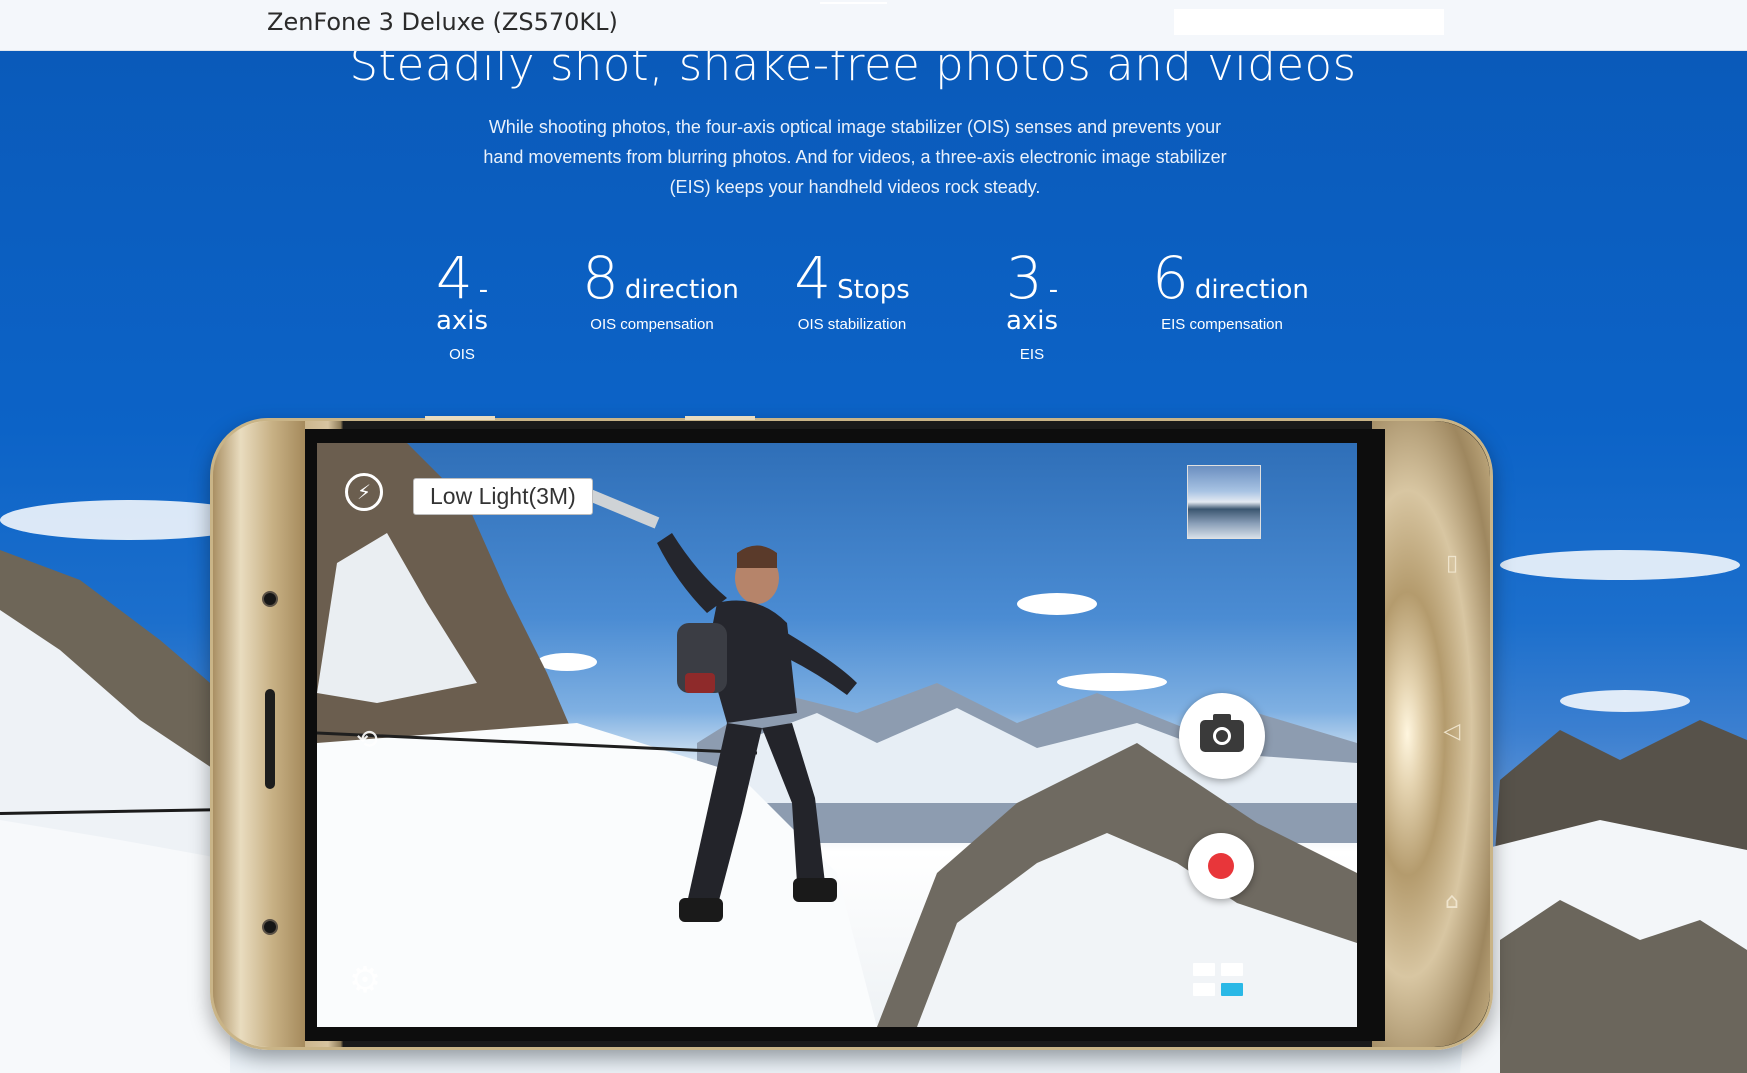 The width and height of the screenshot is (1747, 1073). I want to click on stat-number: 8, so click(600, 278).